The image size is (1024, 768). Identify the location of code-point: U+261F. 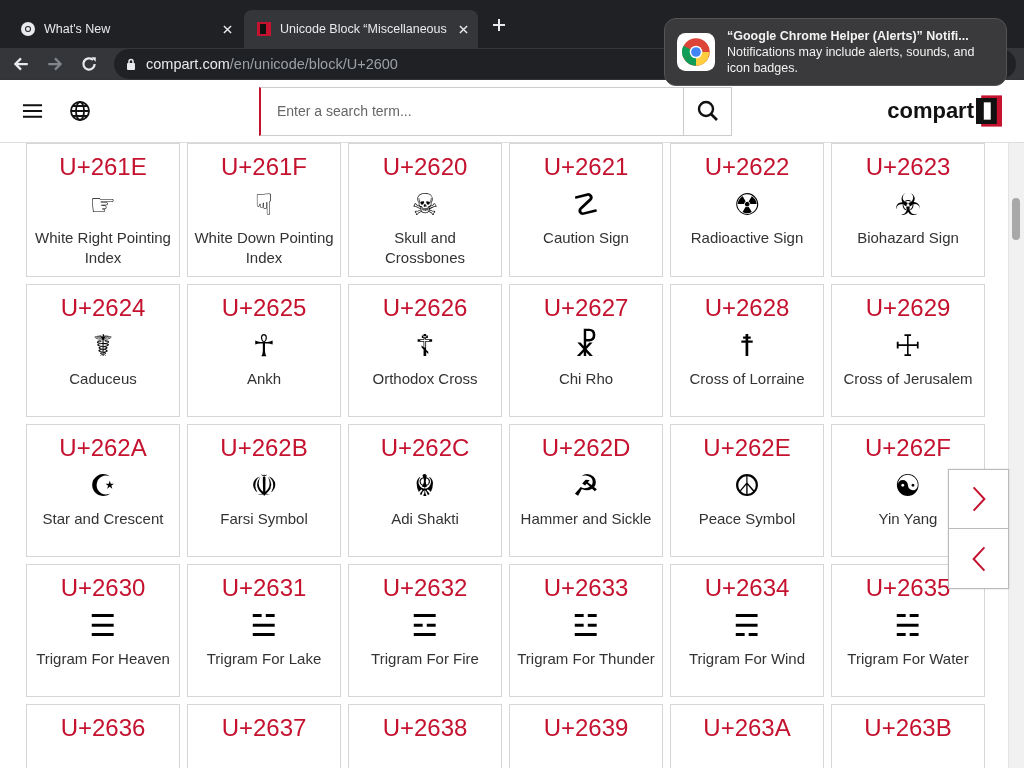
(264, 167).